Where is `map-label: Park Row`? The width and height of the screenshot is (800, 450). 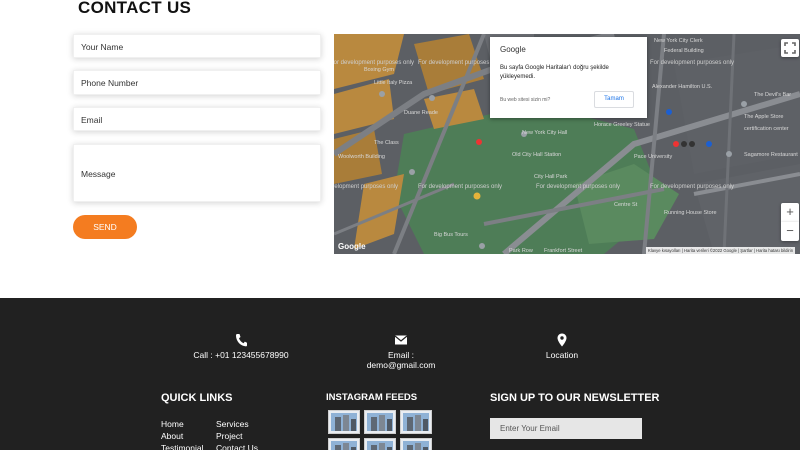
map-label: Park Row is located at coordinates (521, 251).